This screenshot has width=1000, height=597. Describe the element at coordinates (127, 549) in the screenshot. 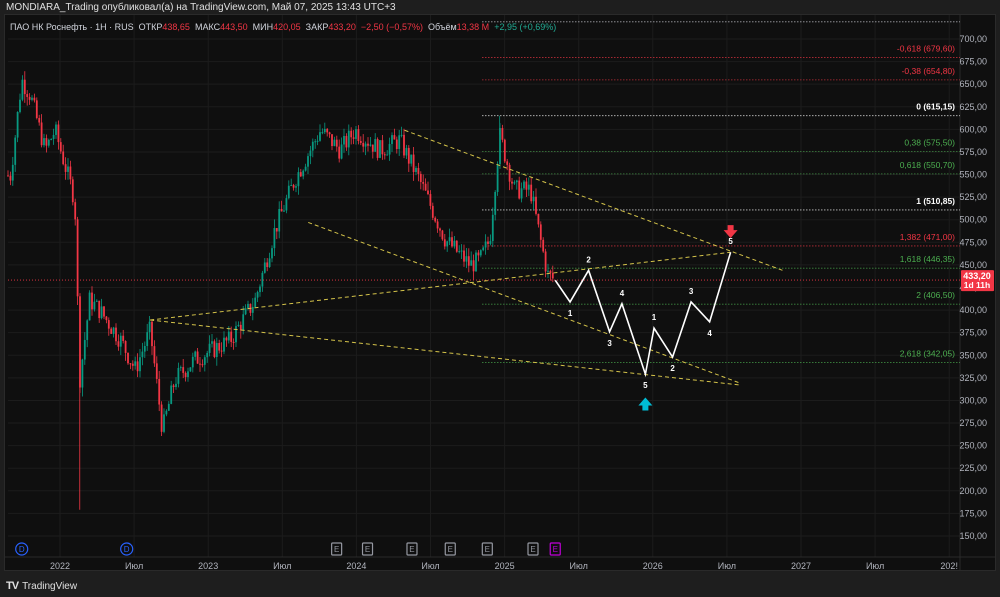

I see `dividend-event-label: D` at that location.